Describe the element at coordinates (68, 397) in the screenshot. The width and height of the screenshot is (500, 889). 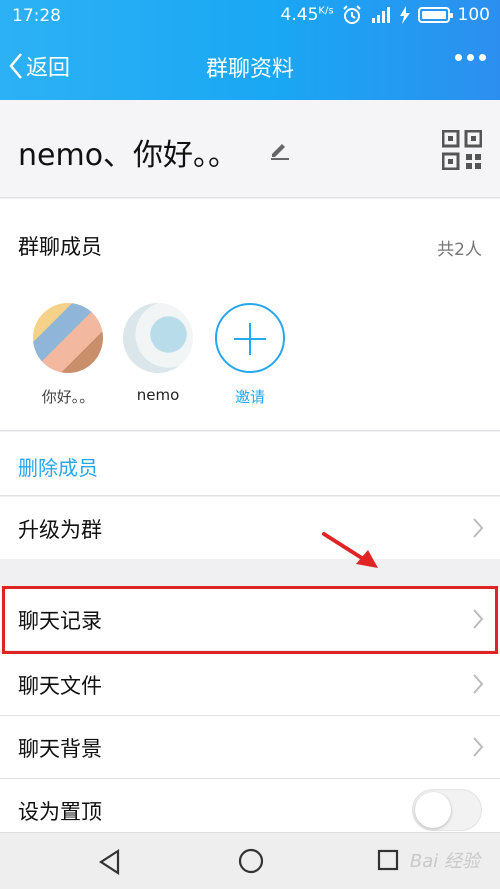
I see `member-name: 你好。。` at that location.